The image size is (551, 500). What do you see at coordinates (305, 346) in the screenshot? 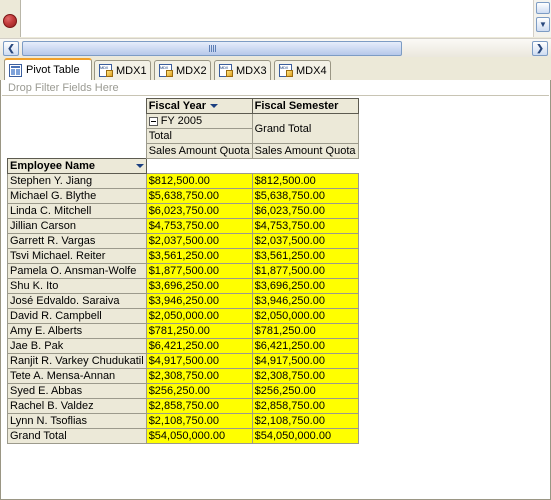
I see `data-cell-grand-total: $6,421,250.00` at bounding box center [305, 346].